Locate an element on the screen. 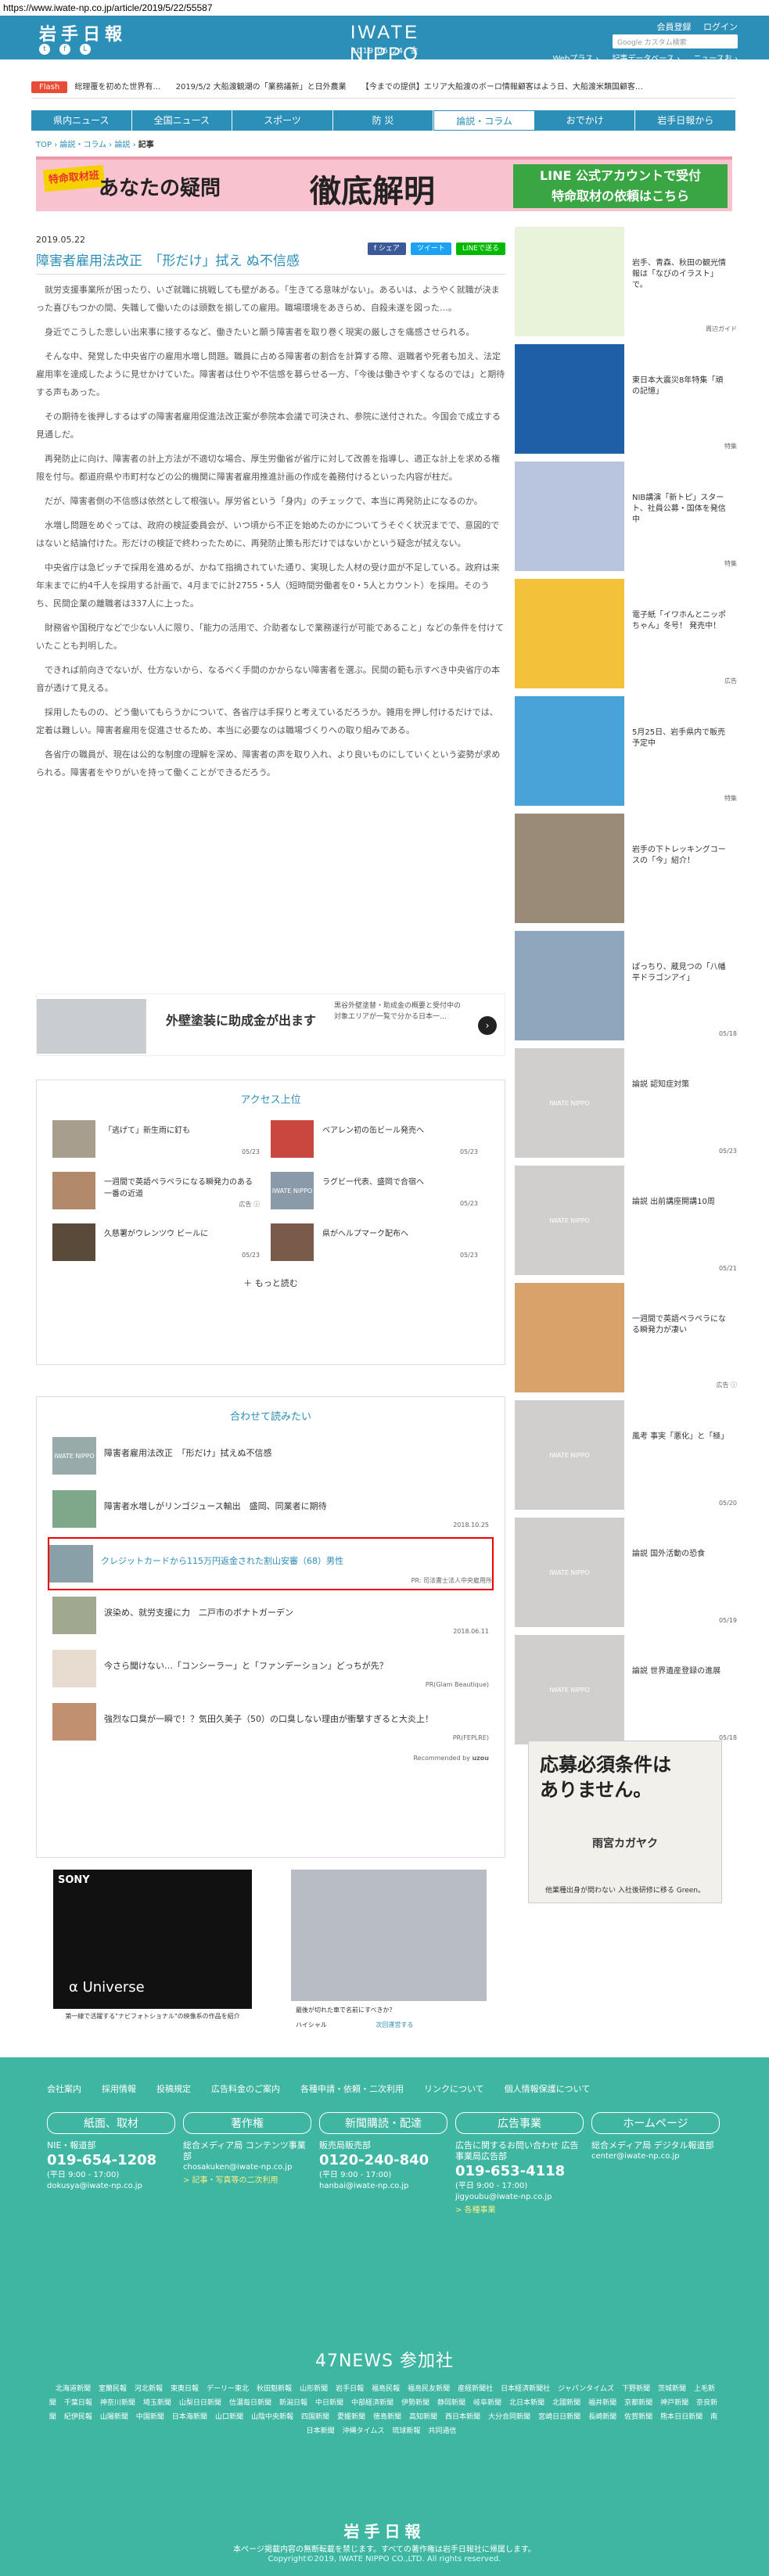  partner-paper-link: 四国新聞 is located at coordinates (315, 2417).